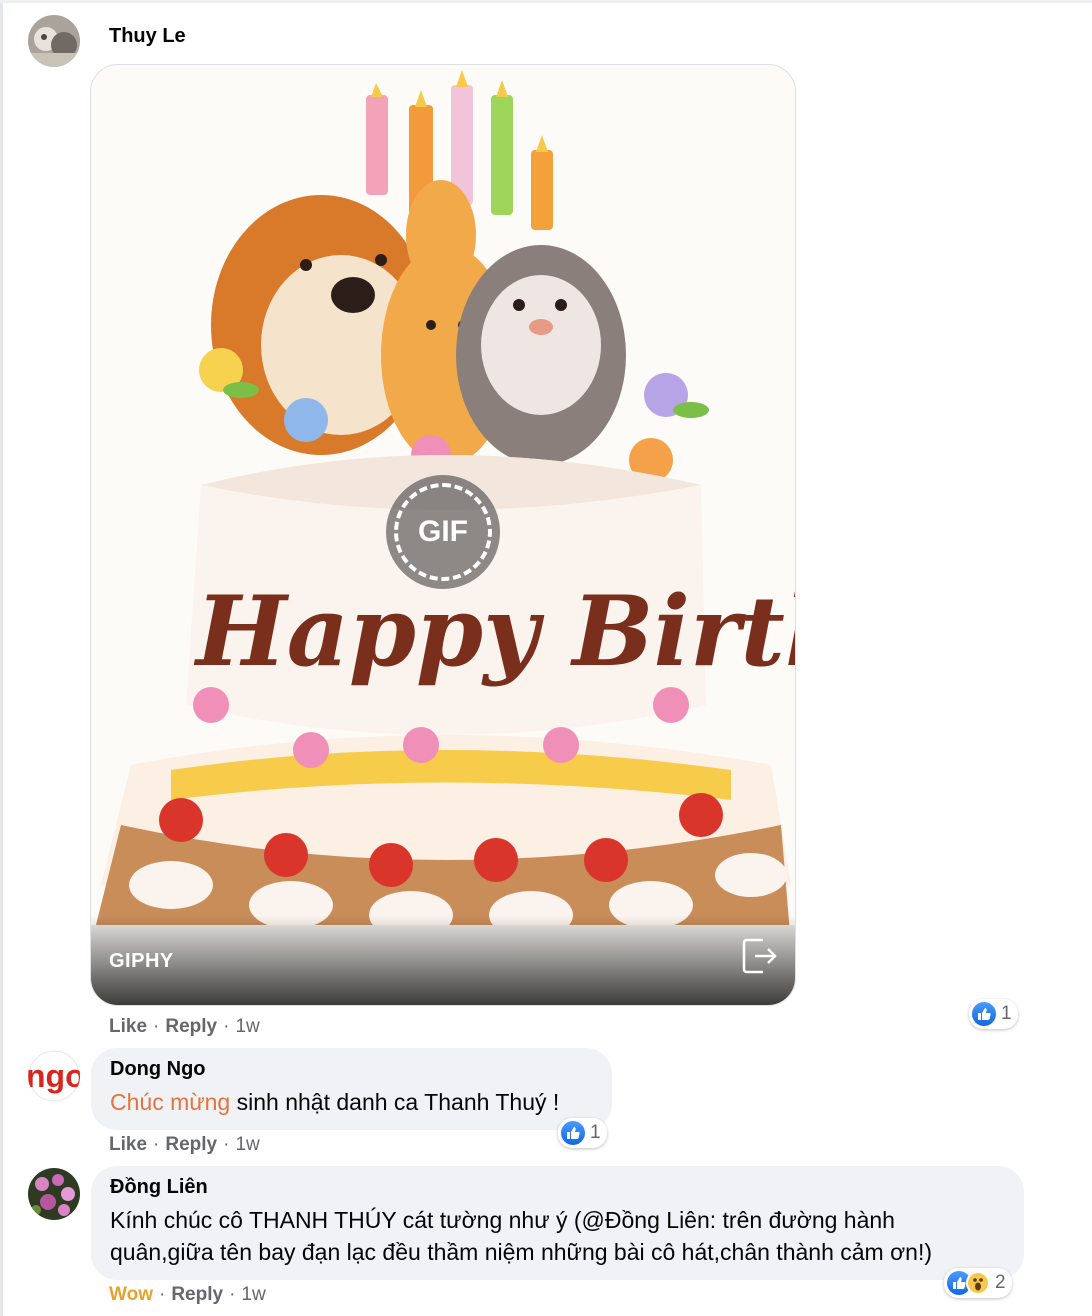 Image resolution: width=1092 pixels, height=1316 pixels. I want to click on open-external-icon, so click(760, 958).